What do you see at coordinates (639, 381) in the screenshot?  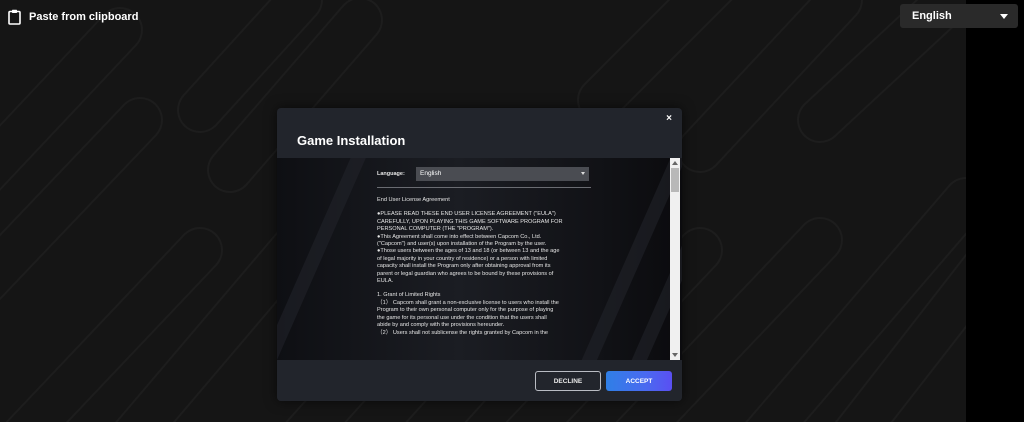 I see `accept-button: ACCEPT` at bounding box center [639, 381].